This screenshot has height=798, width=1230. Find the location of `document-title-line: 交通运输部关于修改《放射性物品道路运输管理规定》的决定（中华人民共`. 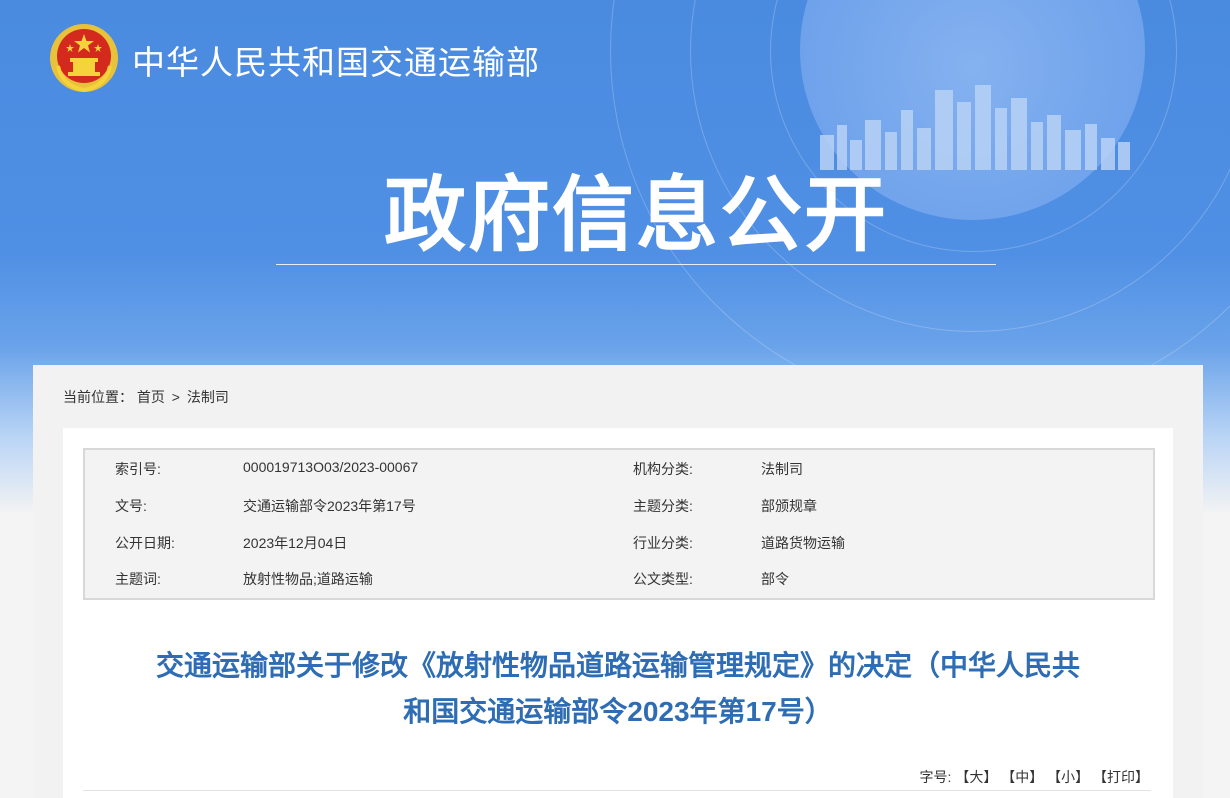

document-title-line: 交通运输部关于修改《放射性物品道路运输管理规定》的决定（中华人民共 is located at coordinates (617, 665).